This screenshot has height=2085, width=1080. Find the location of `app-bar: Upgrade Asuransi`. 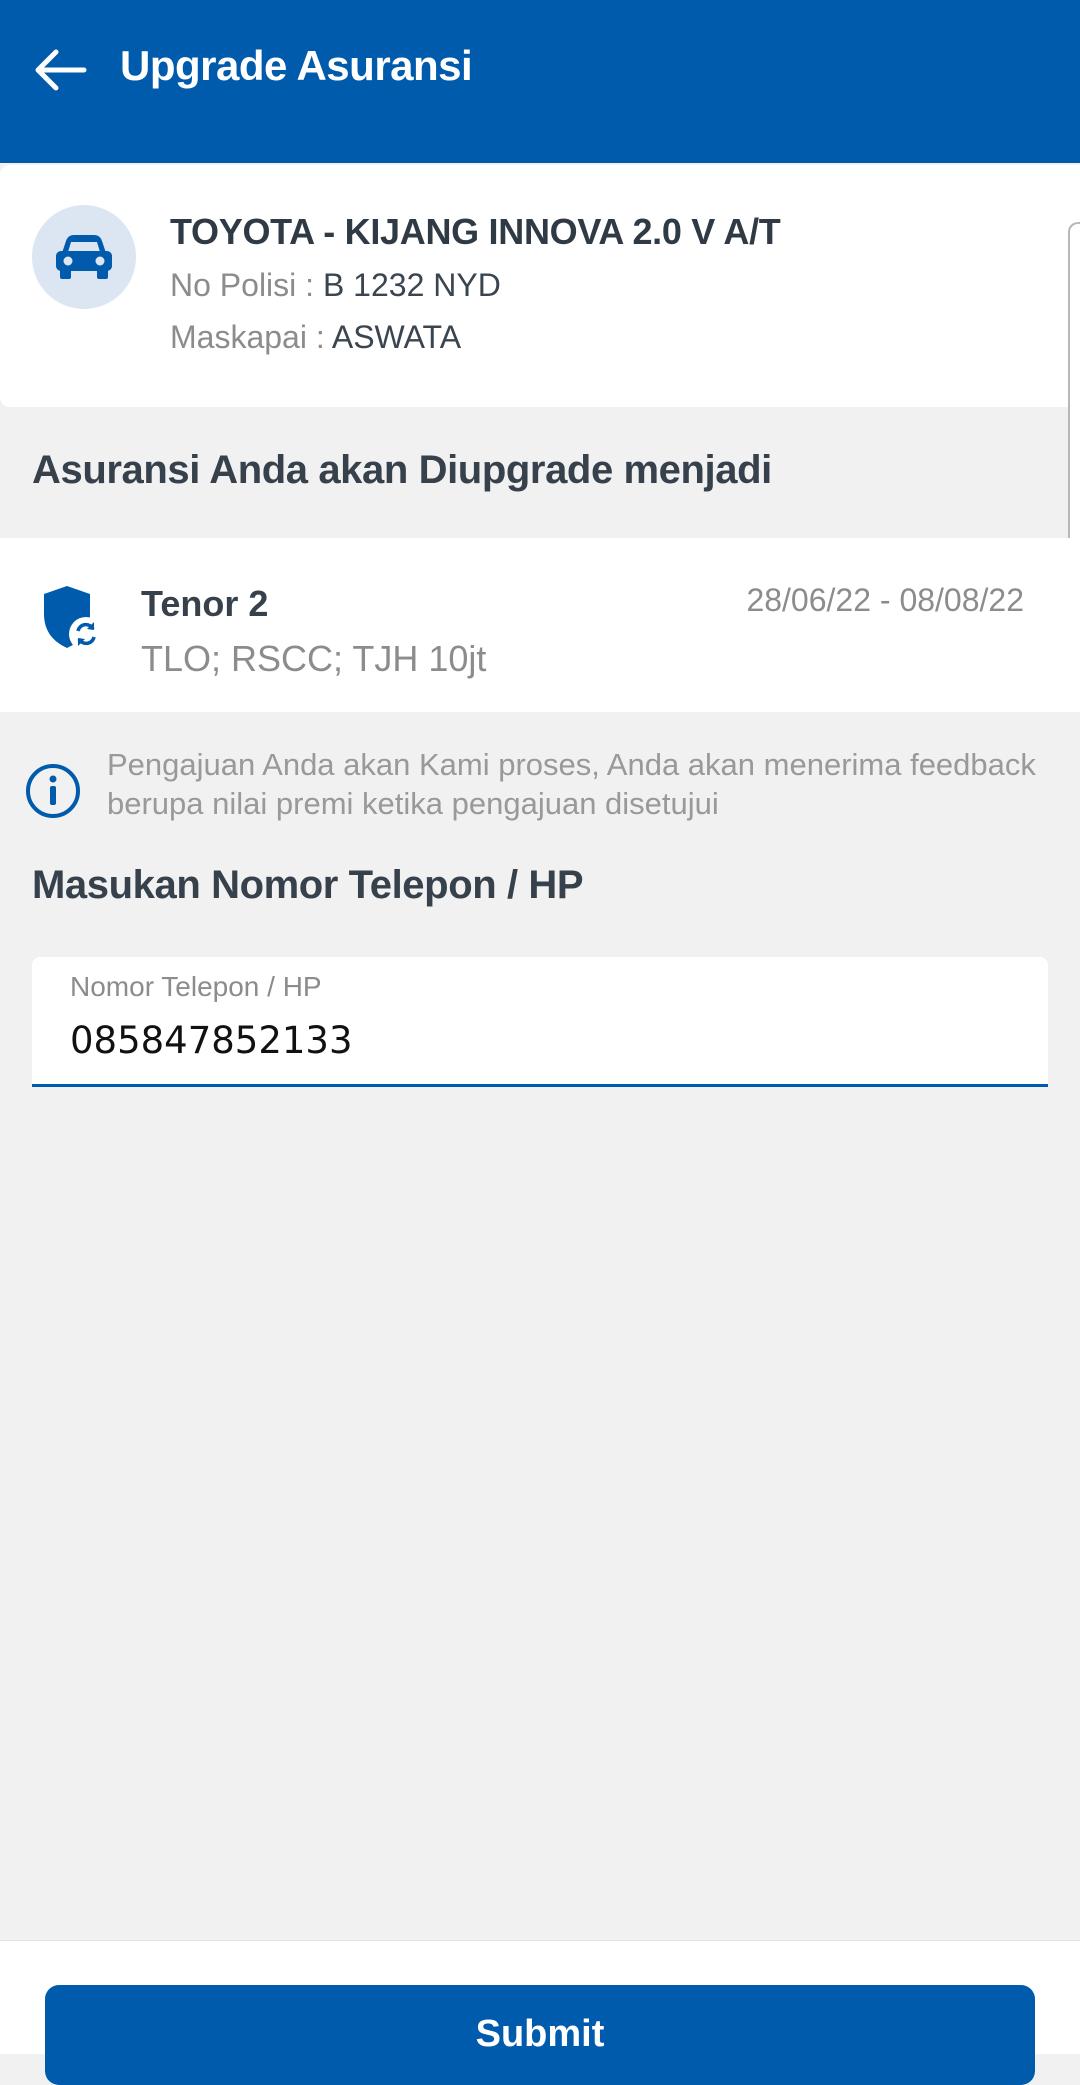

app-bar: Upgrade Asuransi is located at coordinates (540, 81).